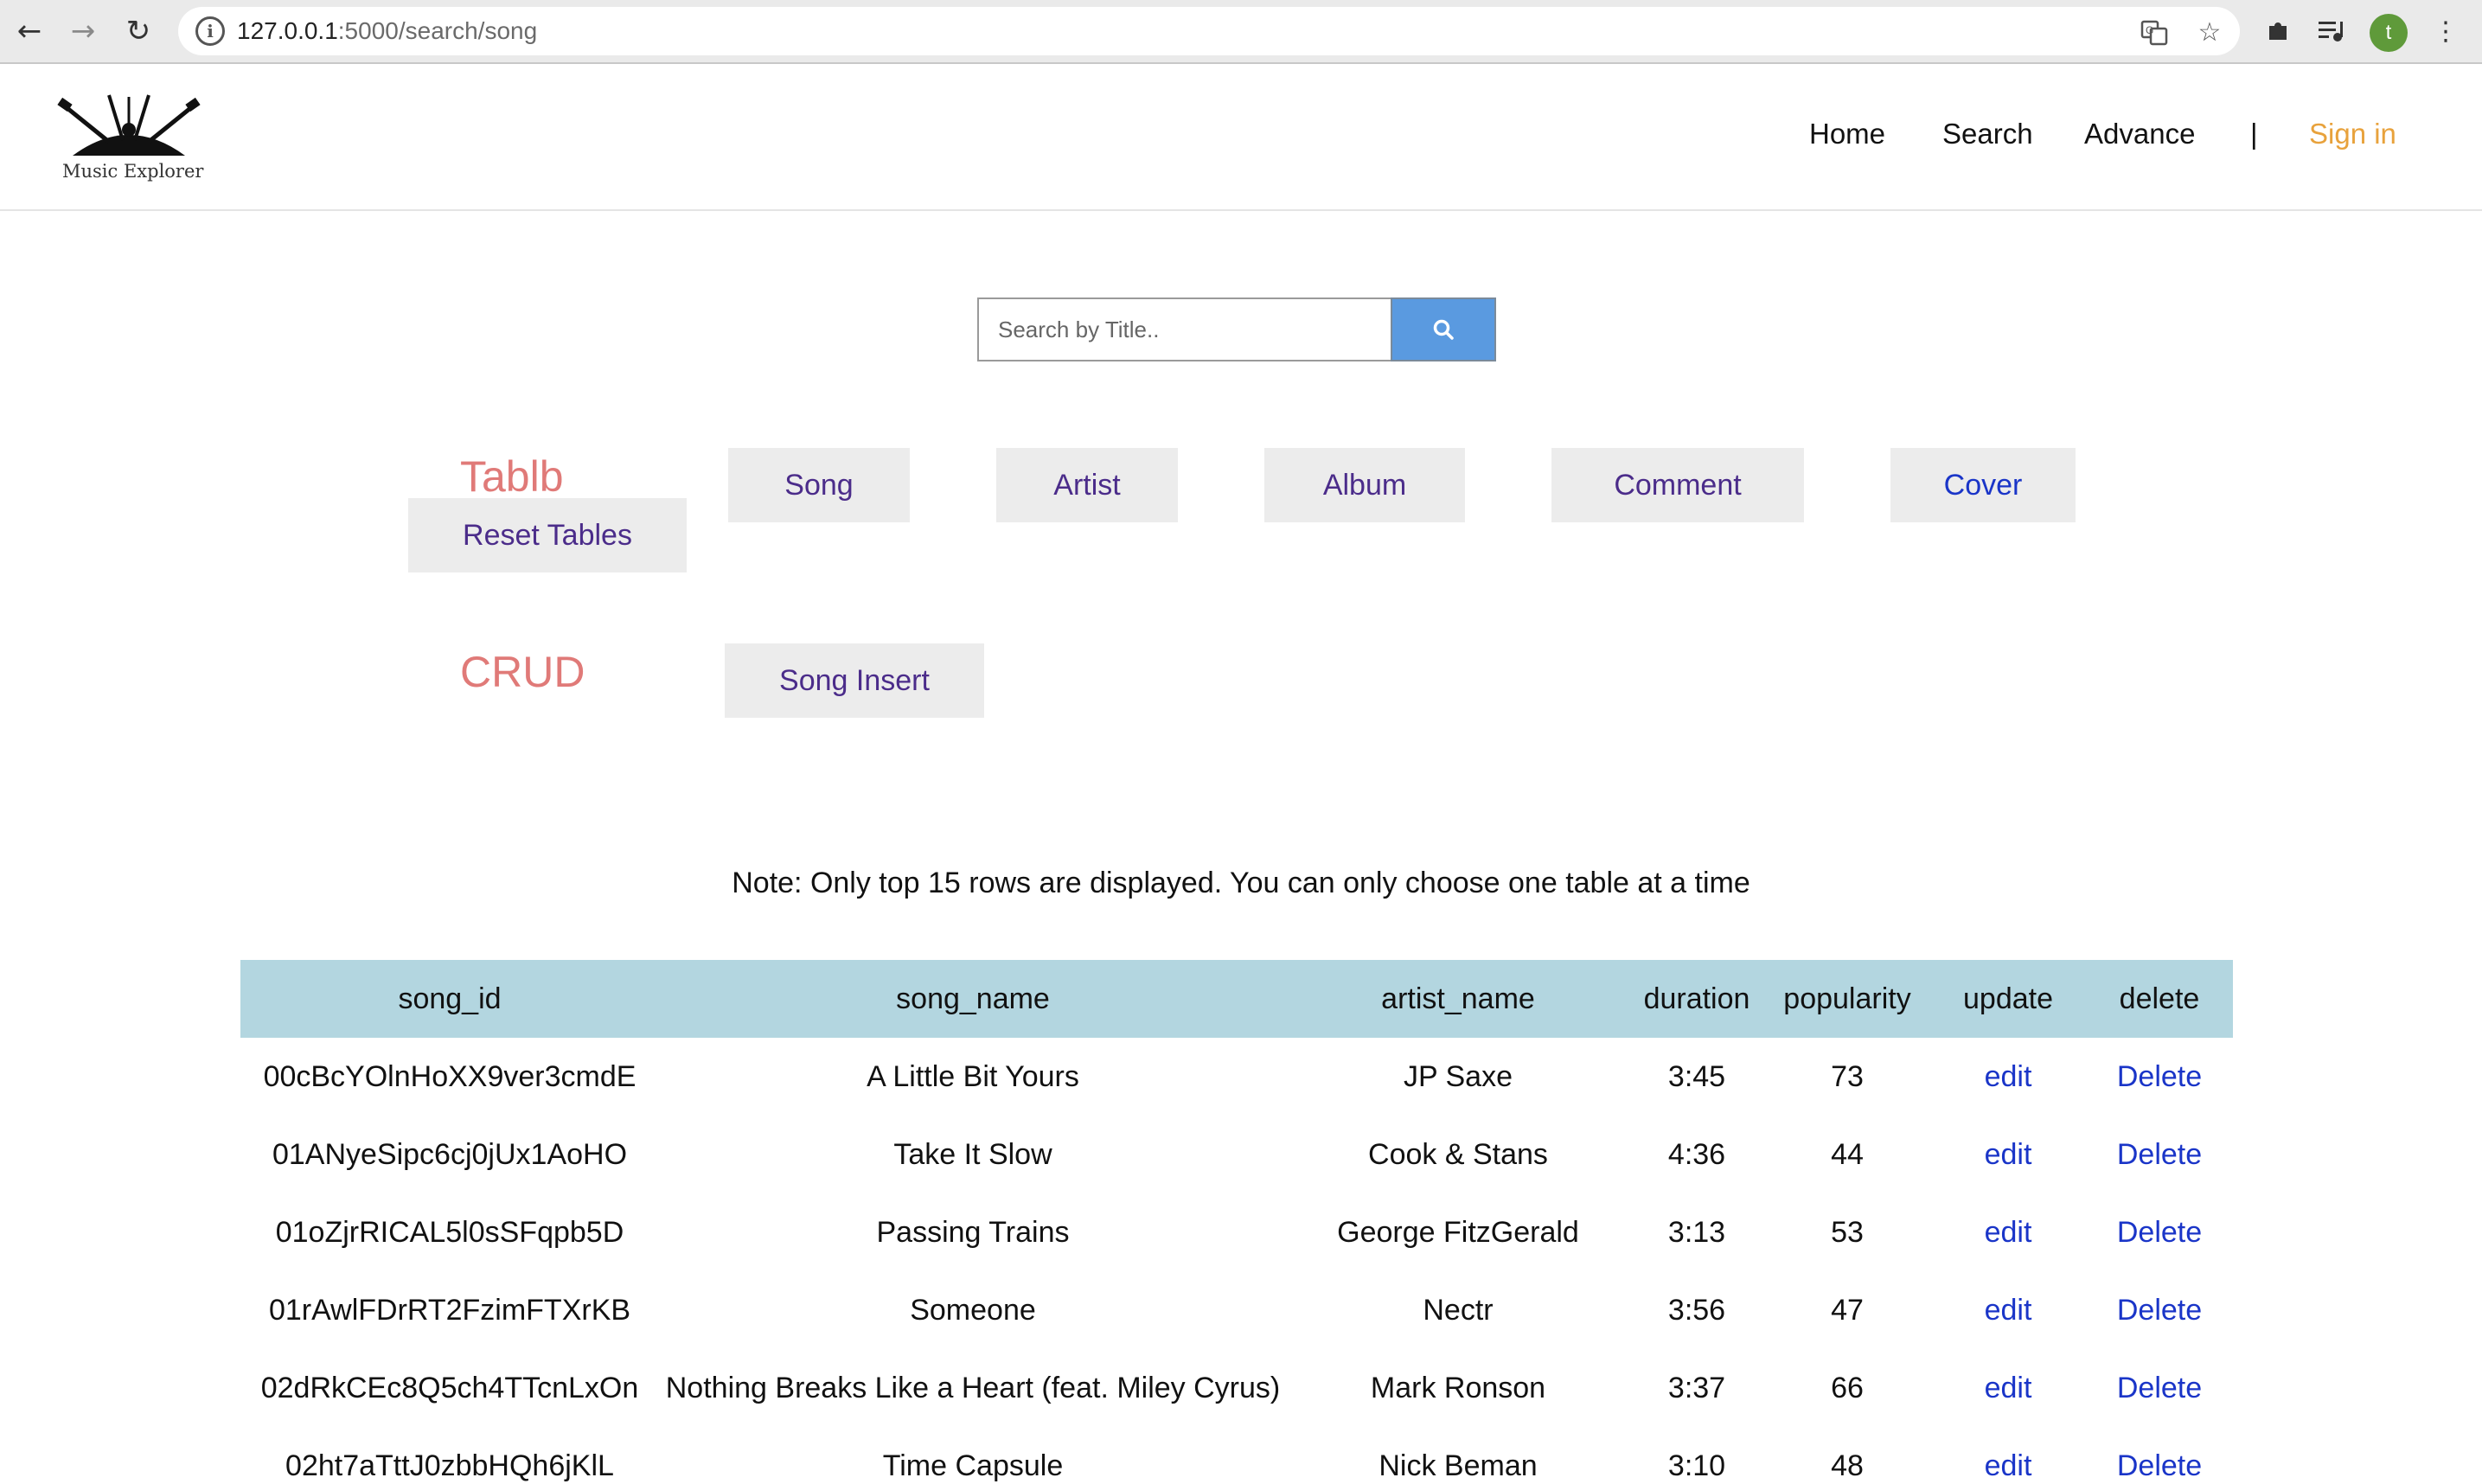  Describe the element at coordinates (2008, 999) in the screenshot. I see `header-update: update` at that location.